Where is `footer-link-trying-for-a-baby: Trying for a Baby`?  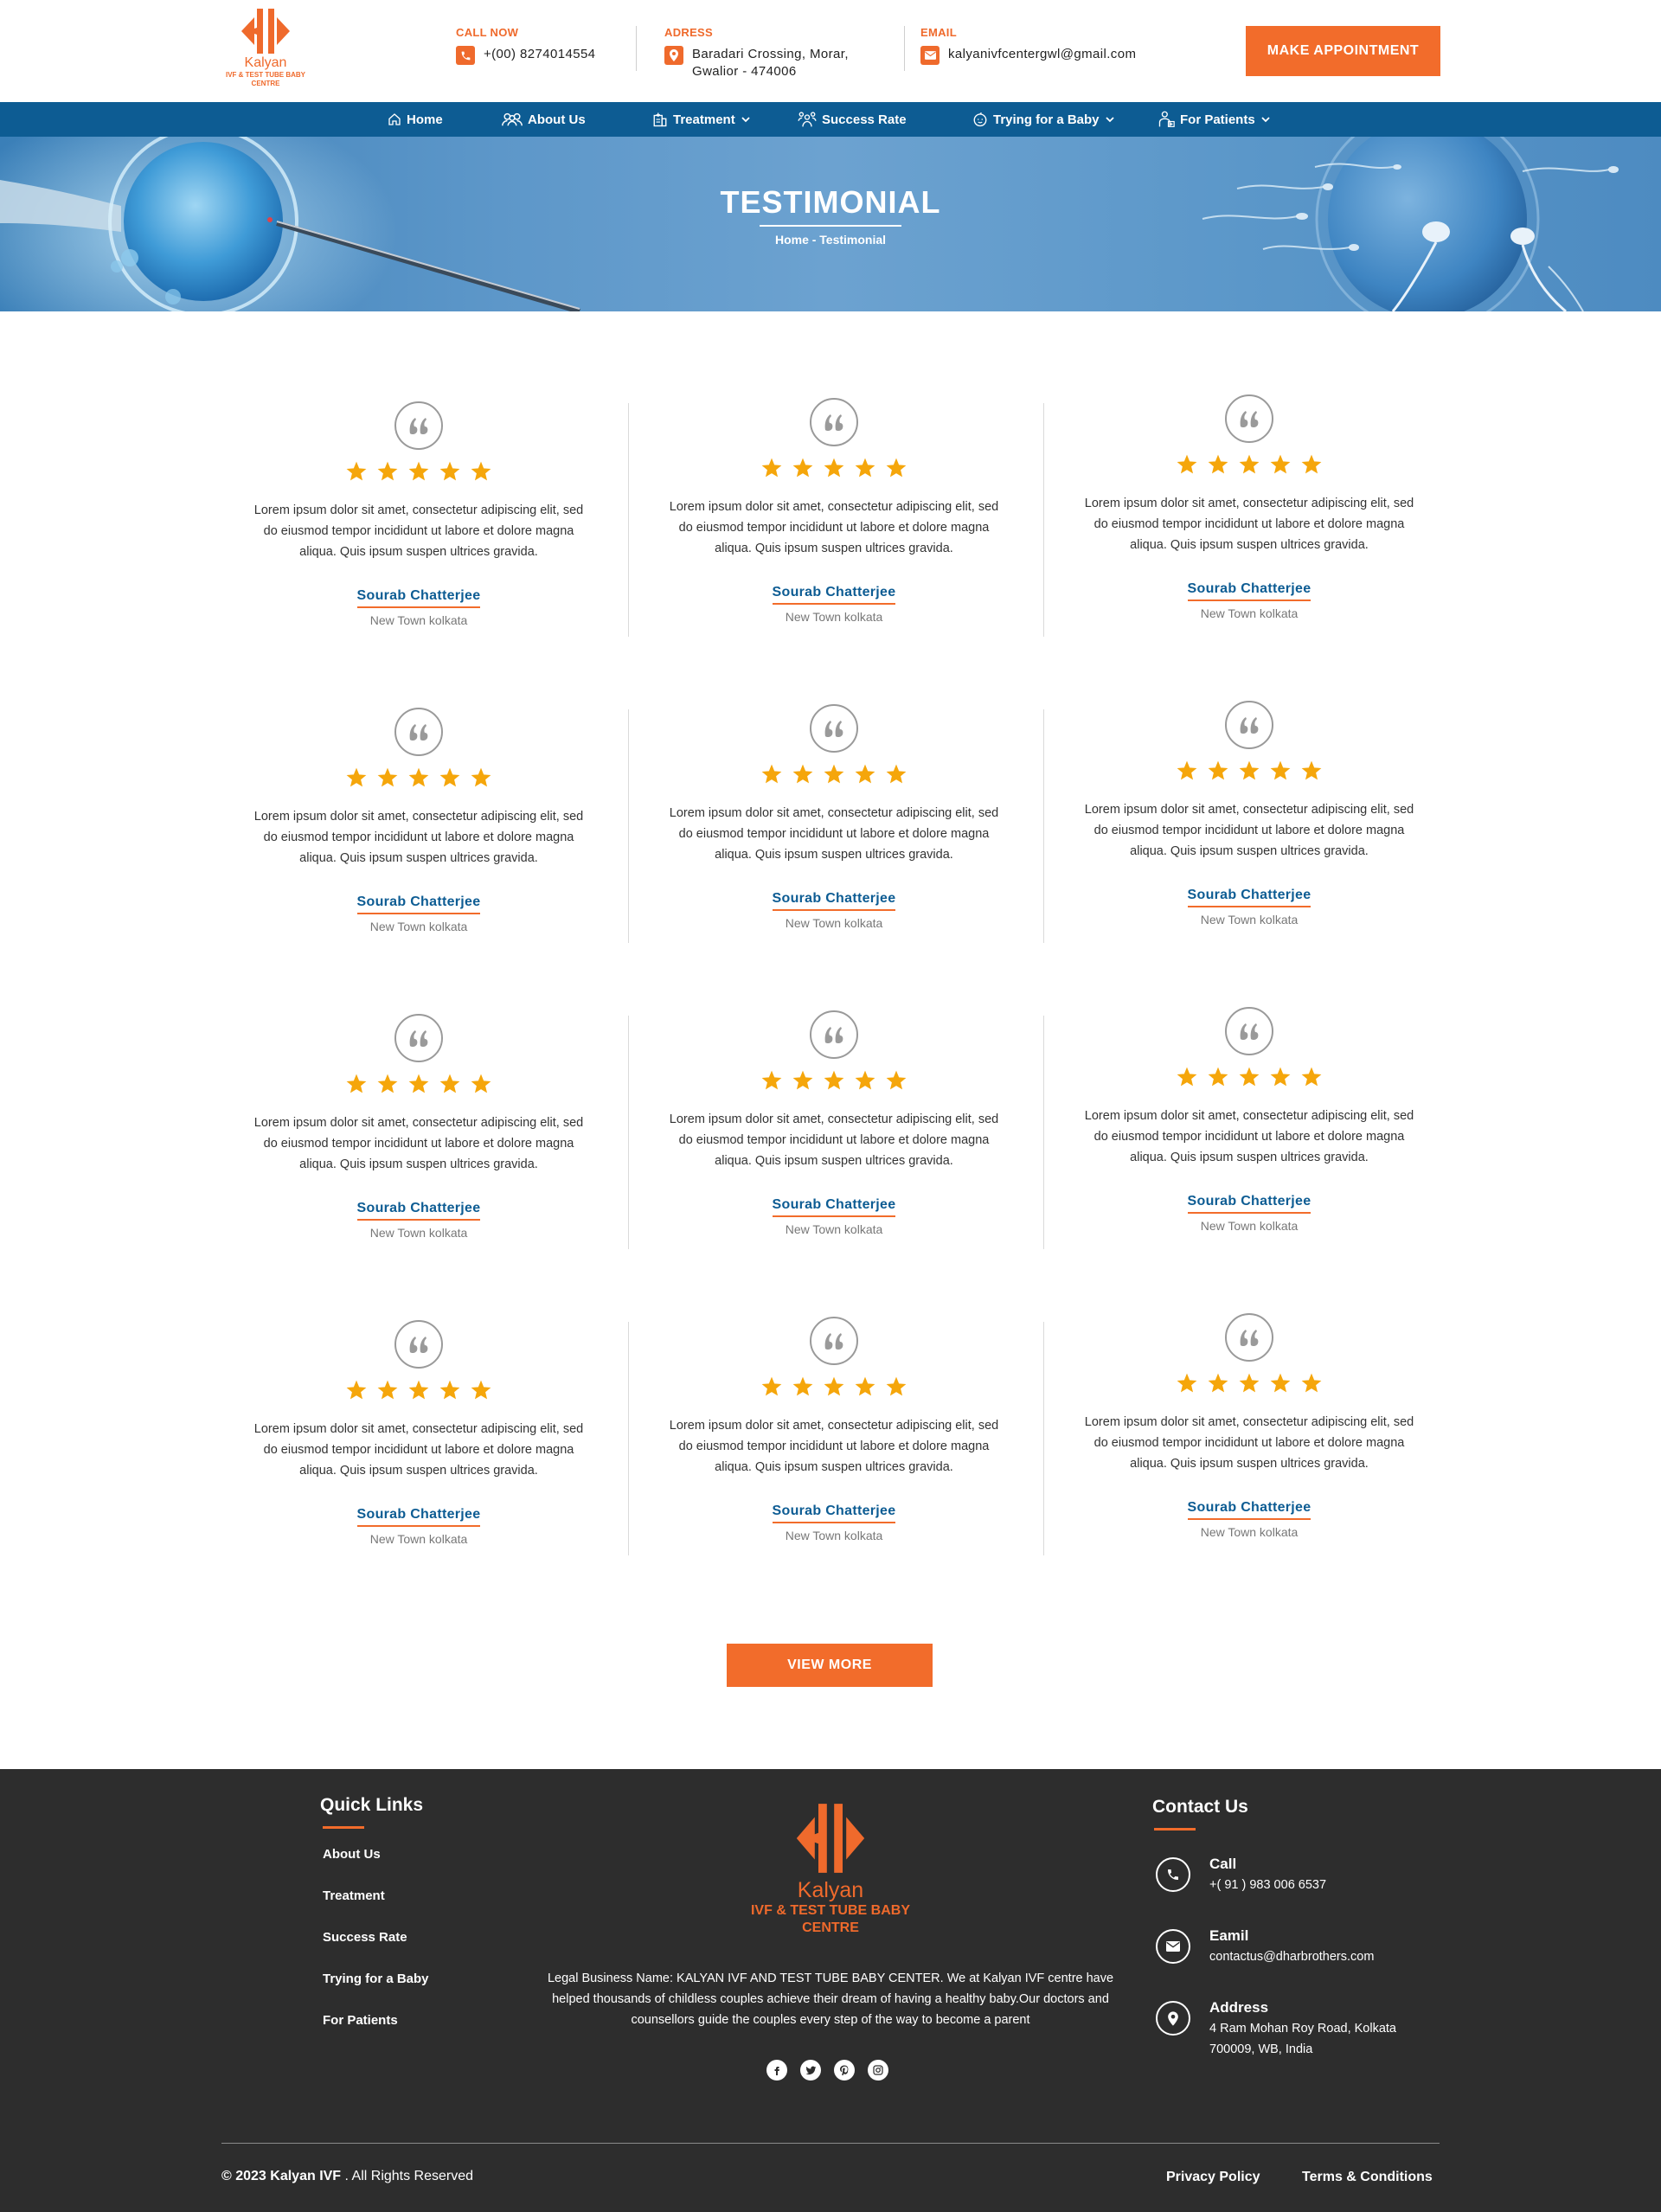 footer-link-trying-for-a-baby: Trying for a Baby is located at coordinates (376, 1979).